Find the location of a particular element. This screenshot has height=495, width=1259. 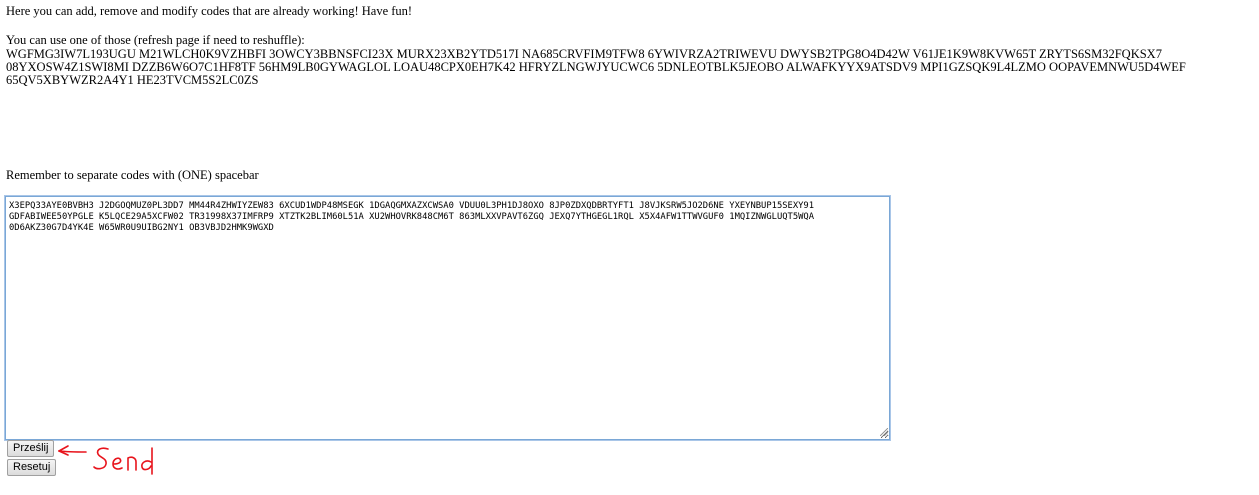

send-annotation-handwriting is located at coordinates (105, 460).